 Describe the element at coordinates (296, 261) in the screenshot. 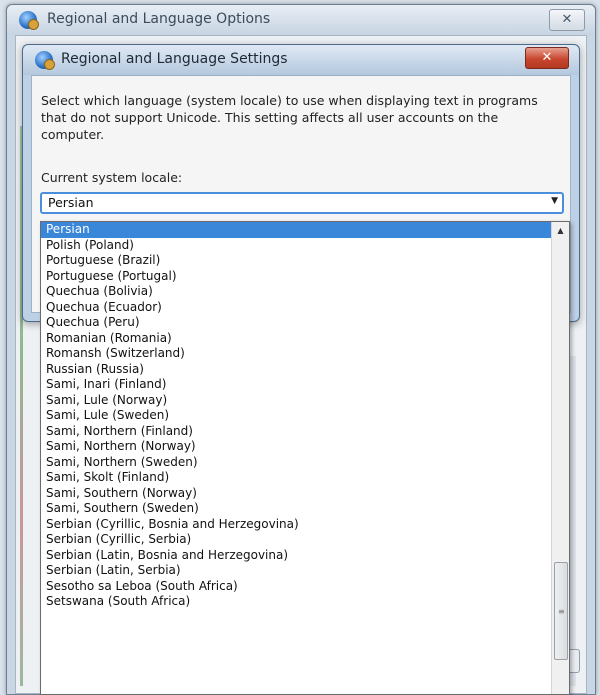

I see `locale-option: Portuguese (Brazil)` at that location.